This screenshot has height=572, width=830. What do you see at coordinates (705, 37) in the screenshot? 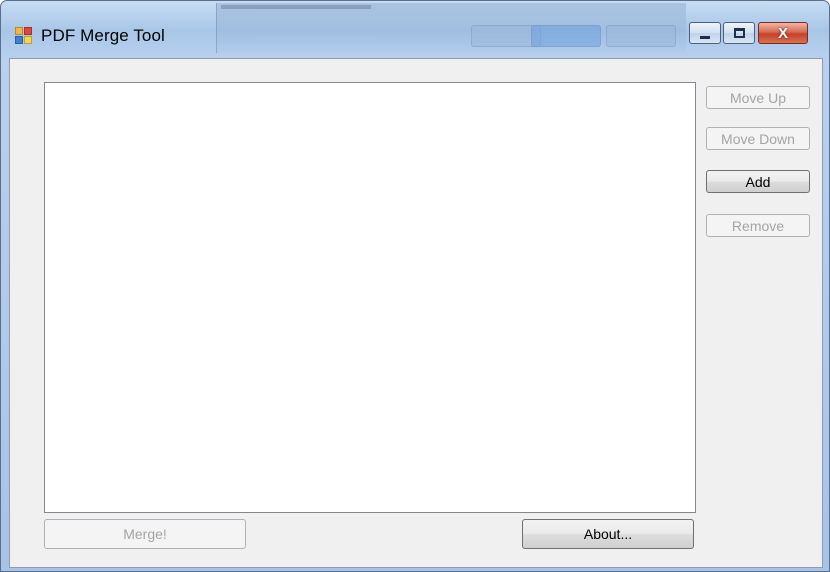
I see `minimize-icon` at bounding box center [705, 37].